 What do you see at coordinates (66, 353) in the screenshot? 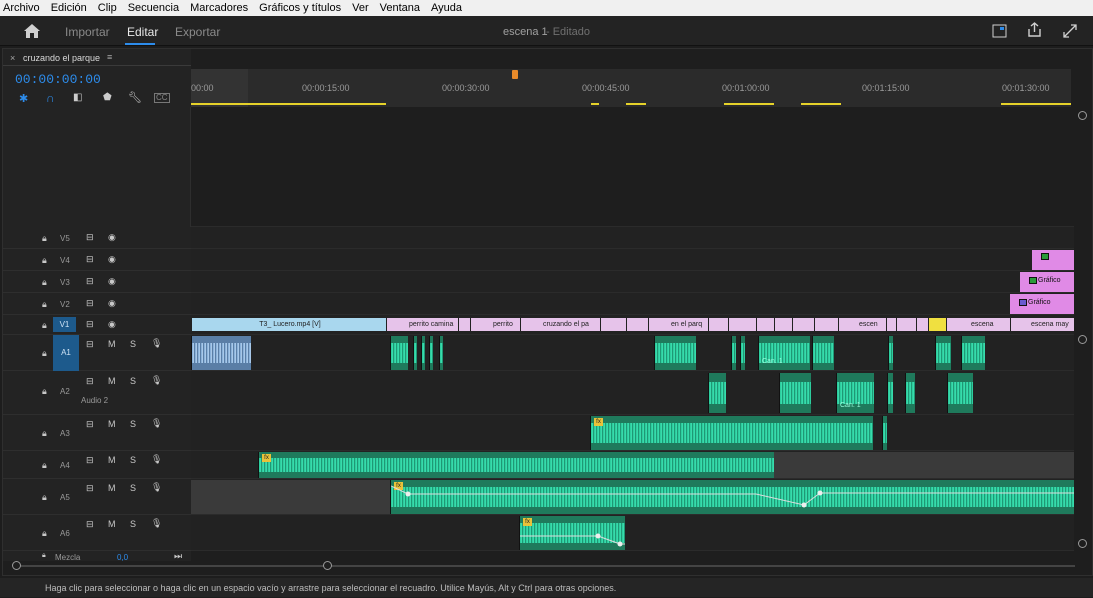
I see `track-label: A1` at bounding box center [66, 353].